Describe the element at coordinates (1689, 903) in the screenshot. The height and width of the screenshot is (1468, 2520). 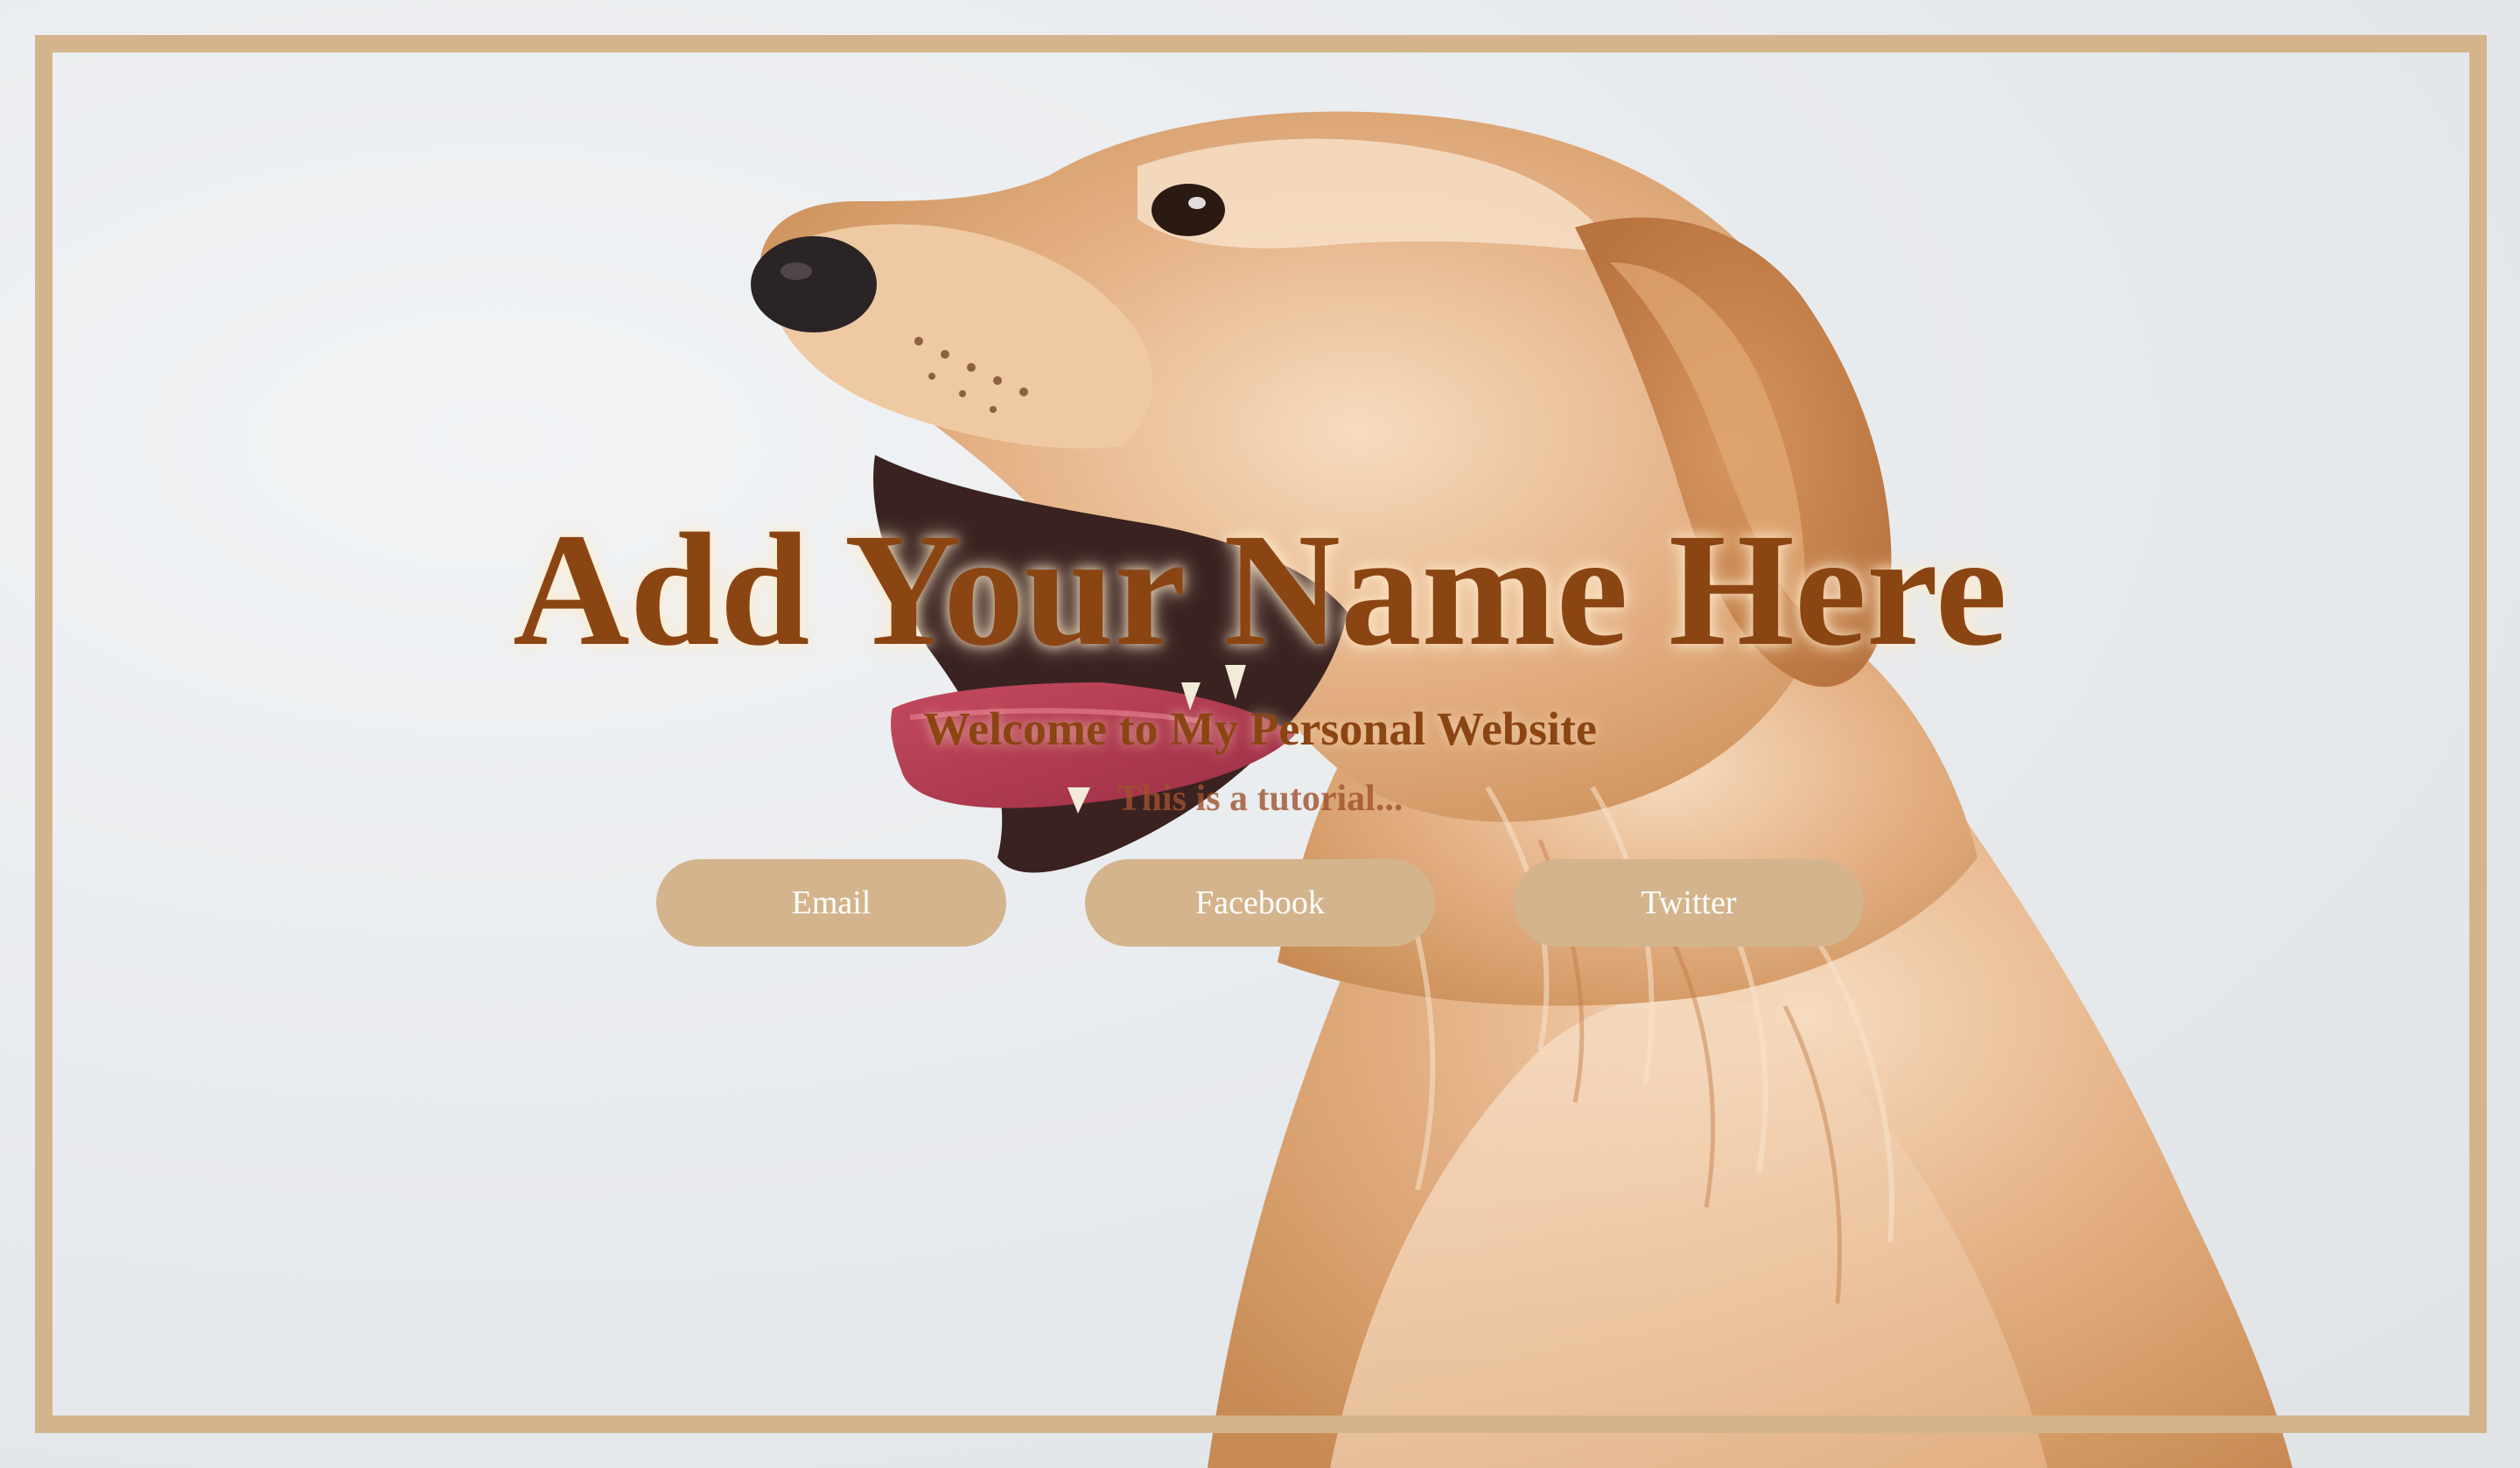
I see `twitter-button: Twitter` at that location.